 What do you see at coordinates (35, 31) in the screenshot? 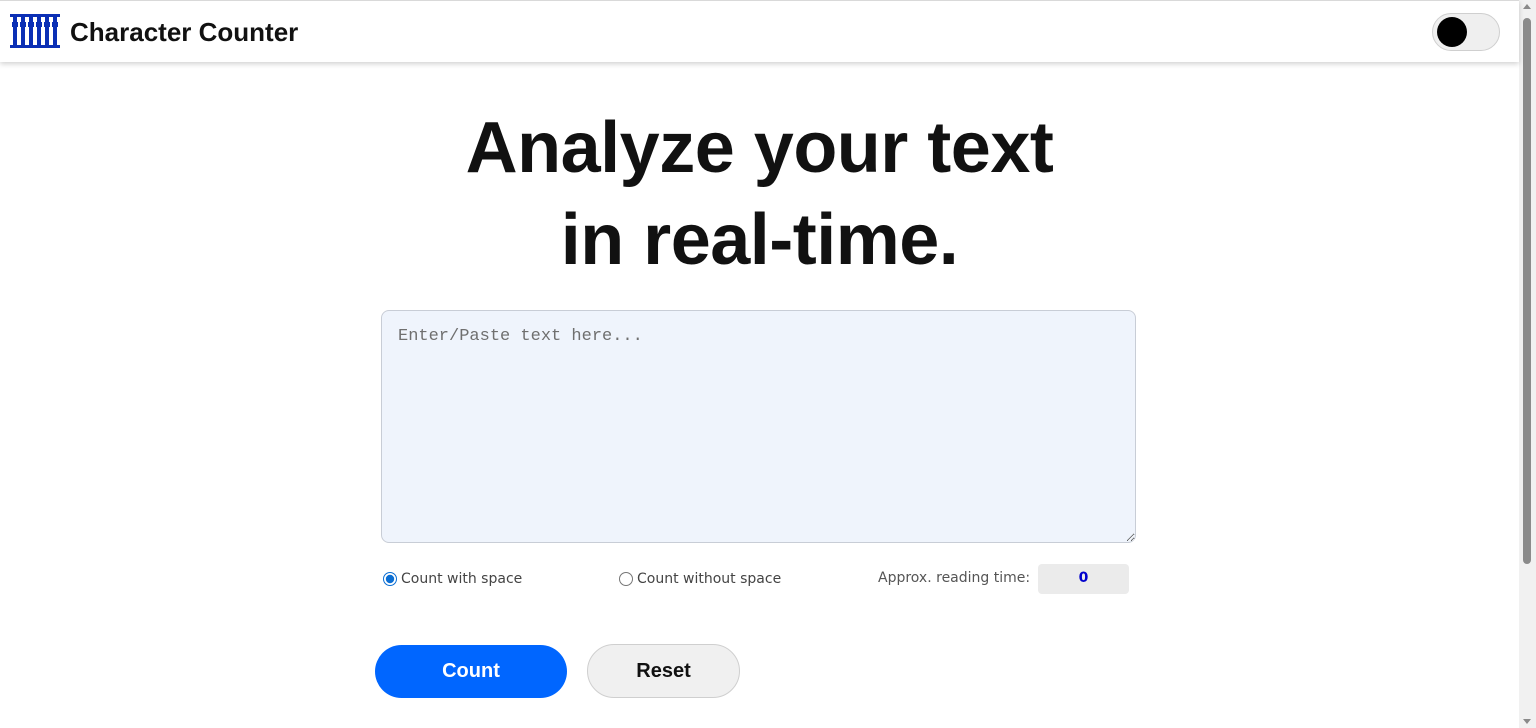
I see `abacus-icon` at bounding box center [35, 31].